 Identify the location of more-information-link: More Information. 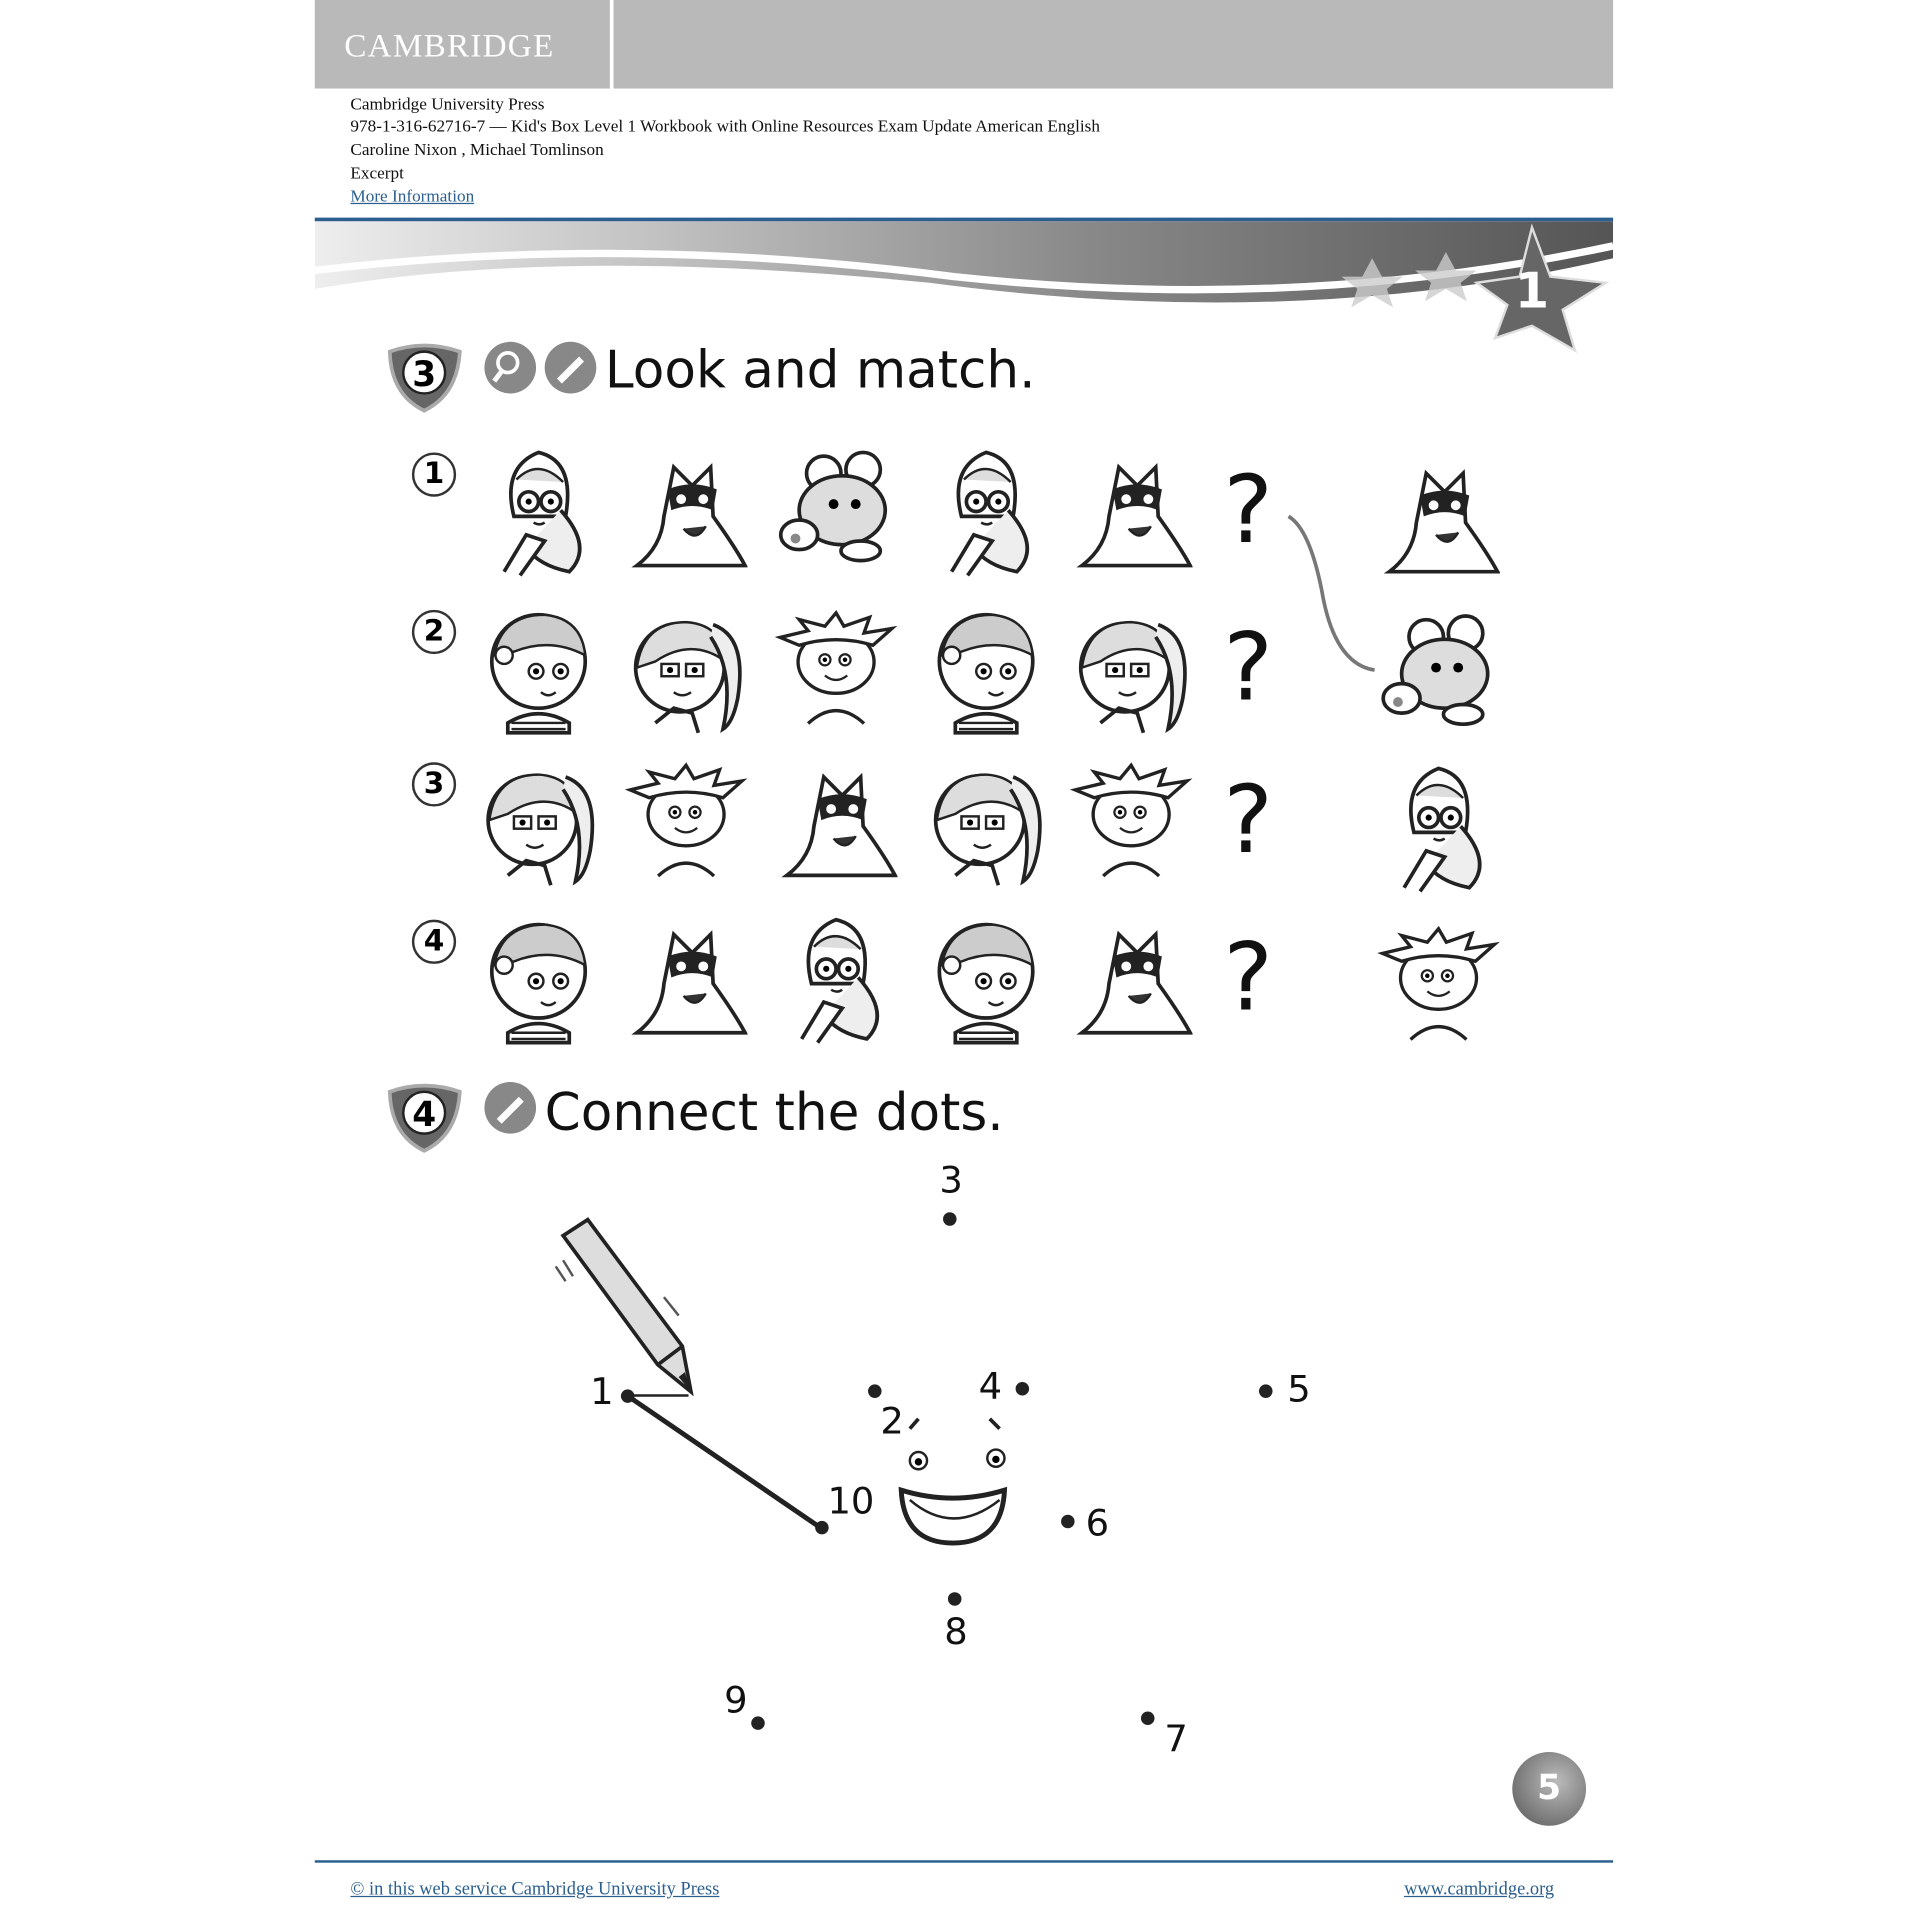
(412, 198).